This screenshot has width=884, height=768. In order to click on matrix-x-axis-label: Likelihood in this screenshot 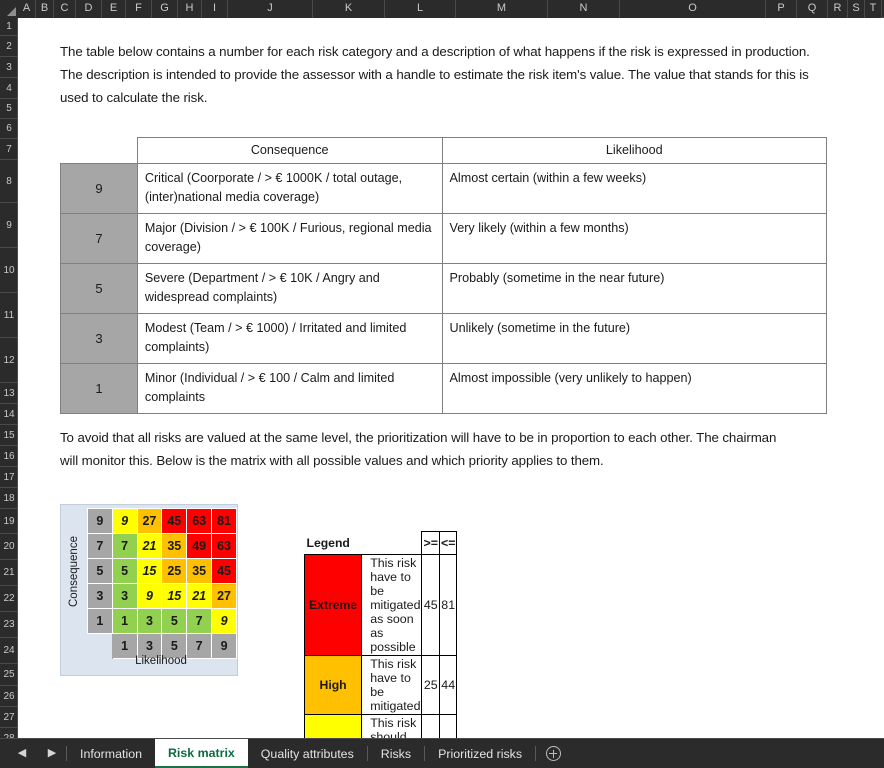, I will do `click(161, 661)`.